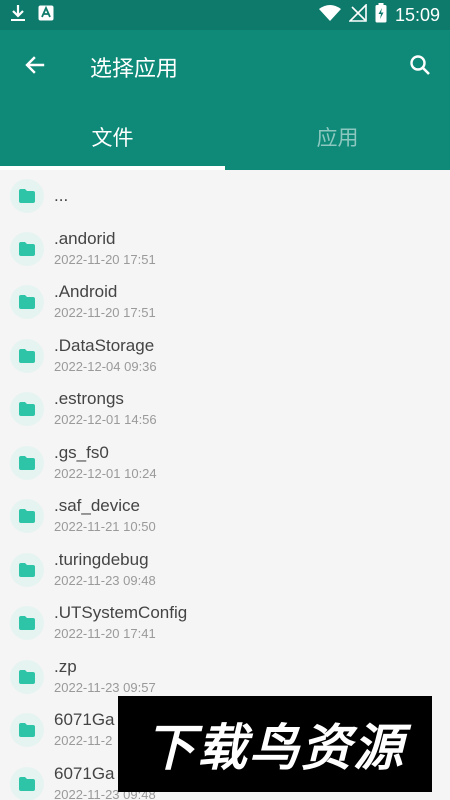 This screenshot has width=450, height=800. I want to click on list-item: .DataStorage 2022-12-04 09:36, so click(225, 356).